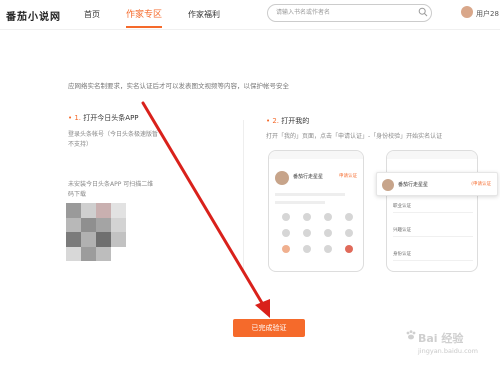 The height and width of the screenshot is (370, 500). What do you see at coordinates (437, 184) in the screenshot?
I see `profile-card: 番茄行走星星 (申请认证` at bounding box center [437, 184].